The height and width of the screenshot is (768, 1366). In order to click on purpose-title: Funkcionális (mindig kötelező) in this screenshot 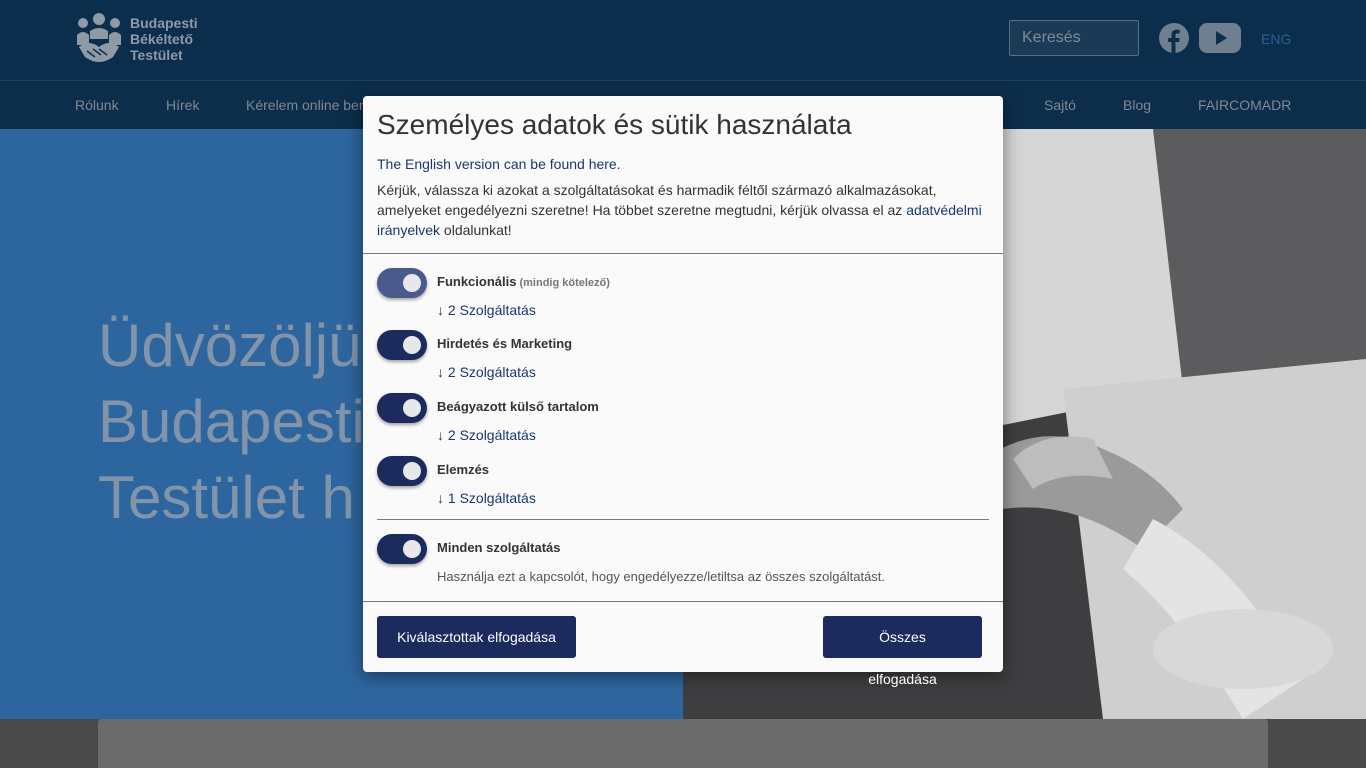, I will do `click(523, 281)`.